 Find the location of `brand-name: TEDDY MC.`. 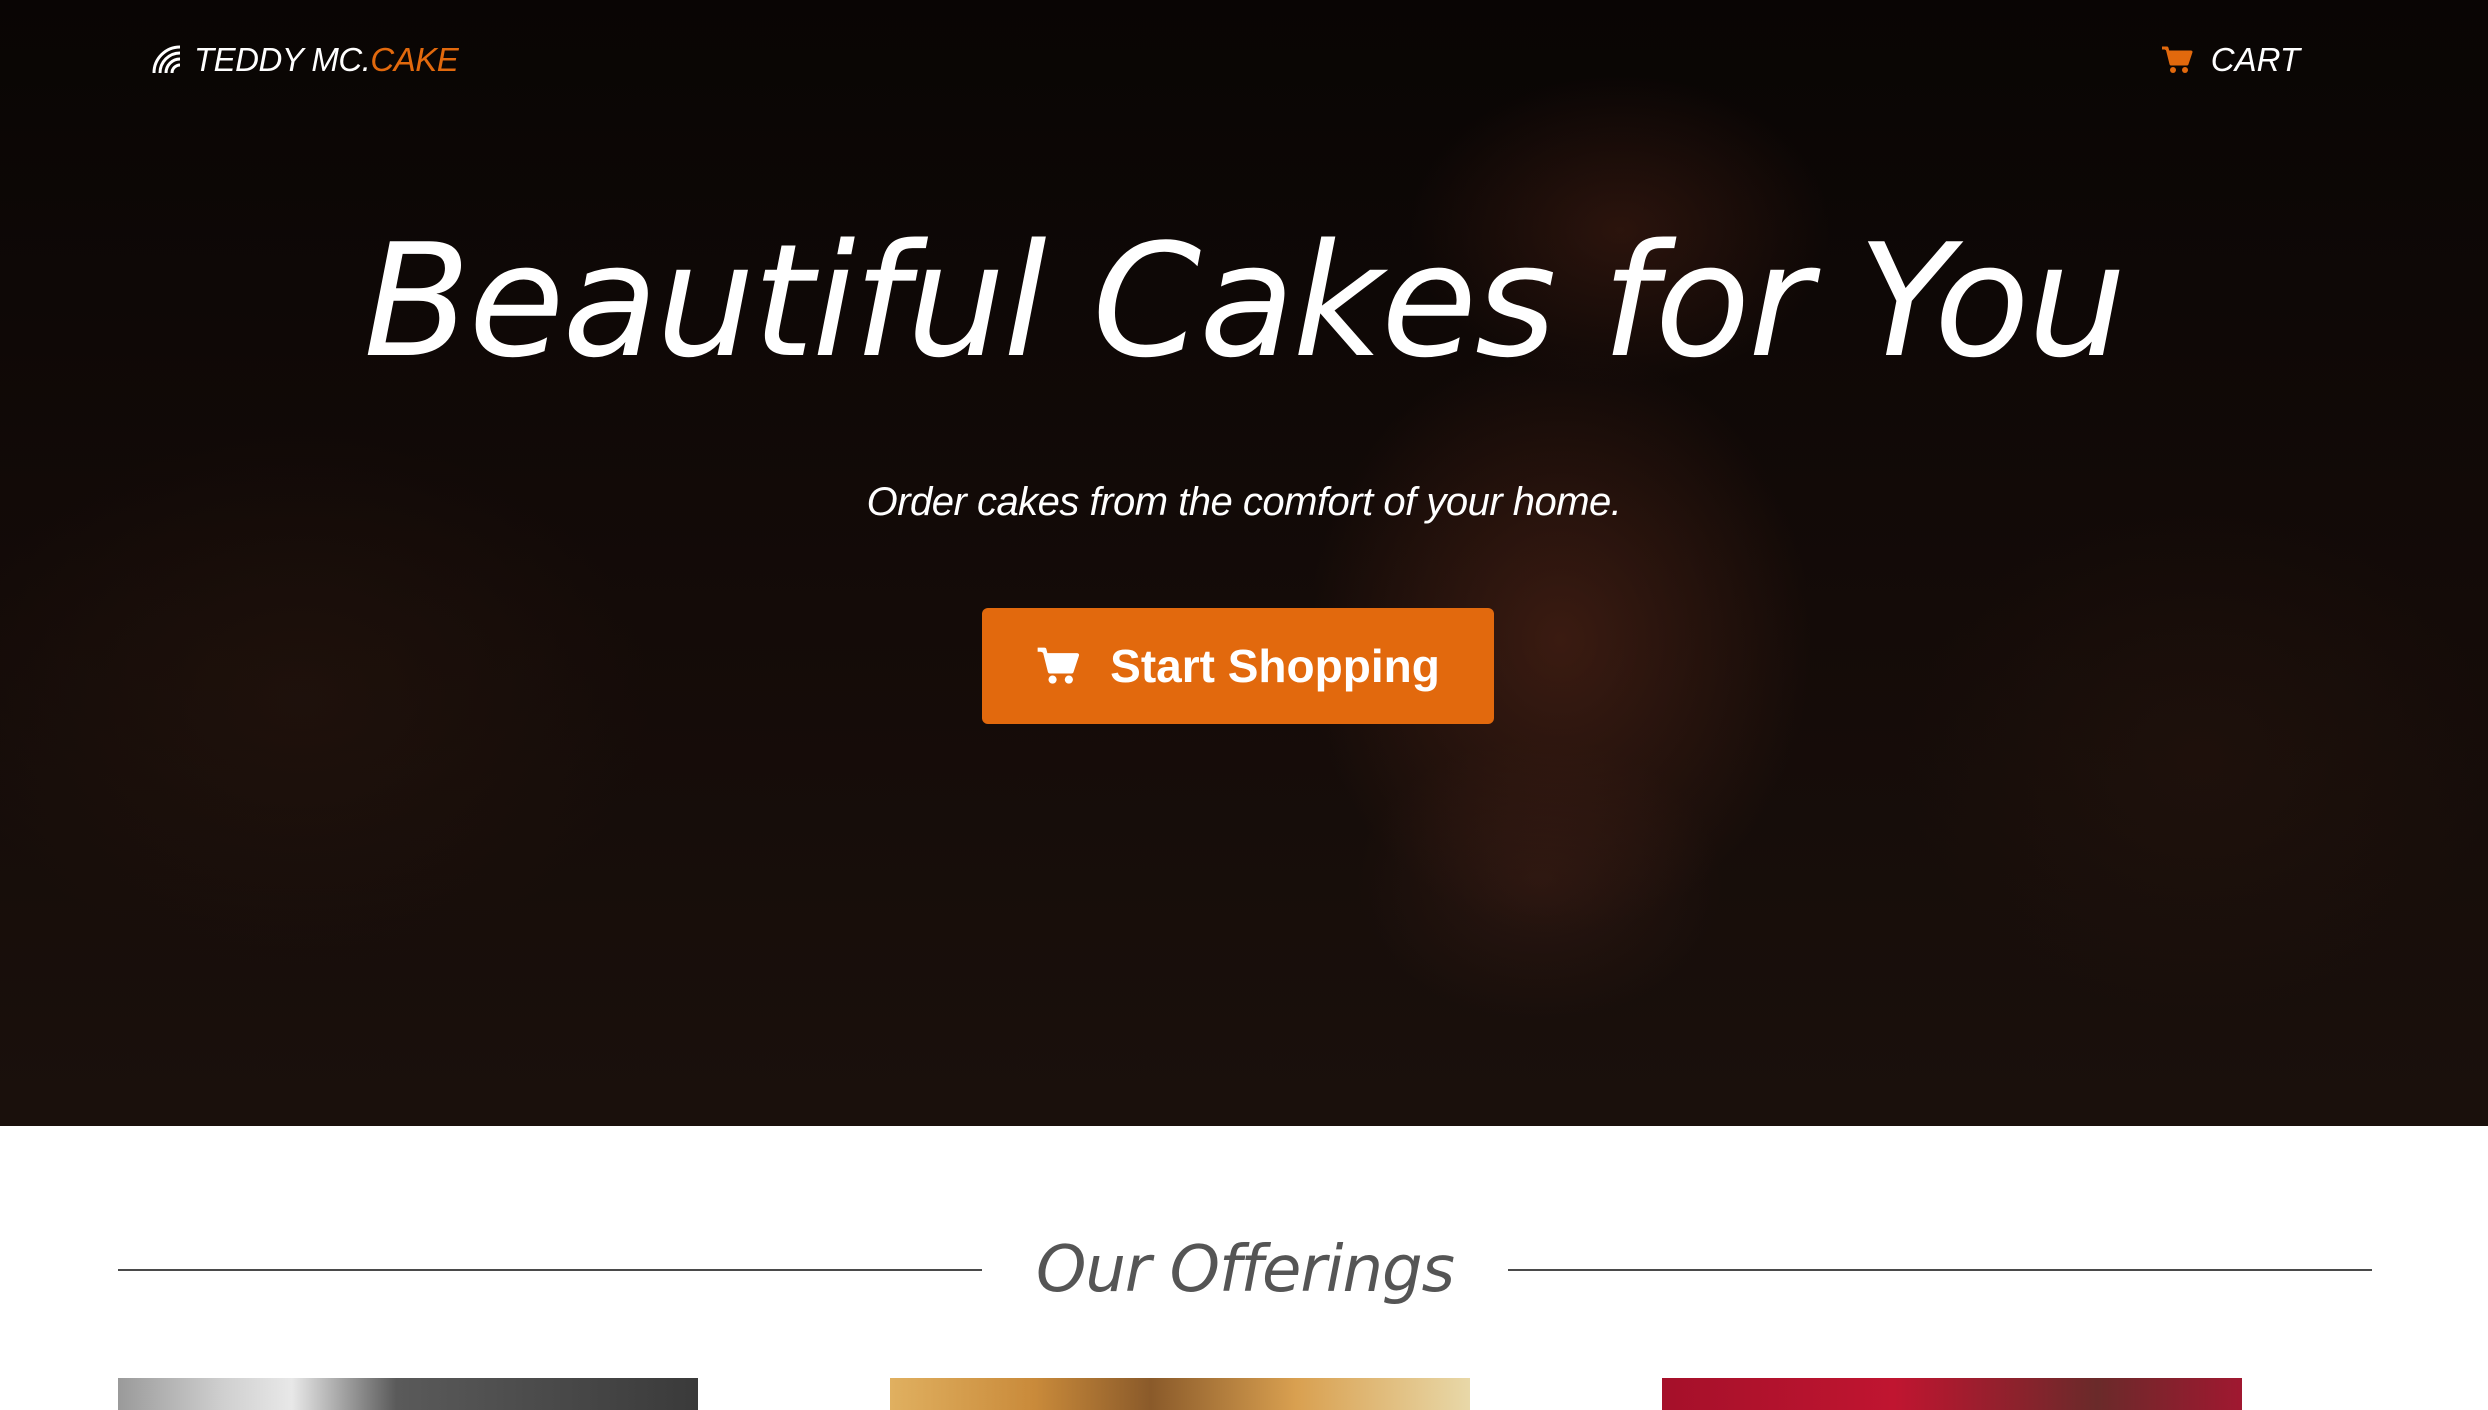

brand-name: TEDDY MC. is located at coordinates (282, 59).